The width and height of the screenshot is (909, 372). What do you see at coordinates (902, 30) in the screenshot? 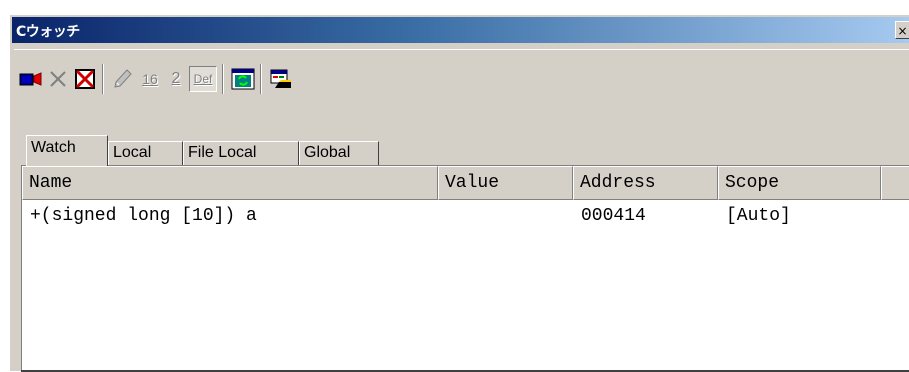
I see `close-button: ×` at bounding box center [902, 30].